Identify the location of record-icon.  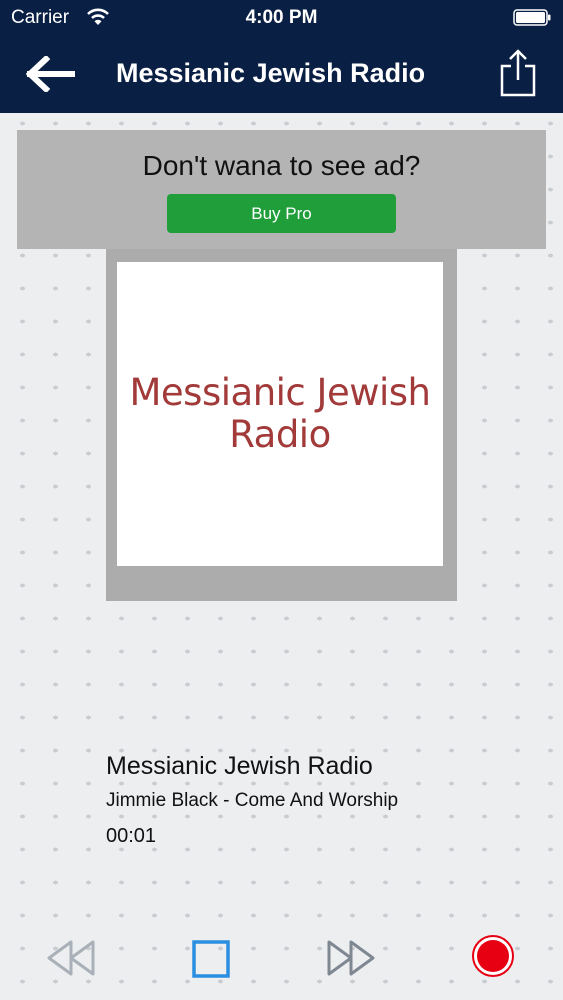
(493, 956).